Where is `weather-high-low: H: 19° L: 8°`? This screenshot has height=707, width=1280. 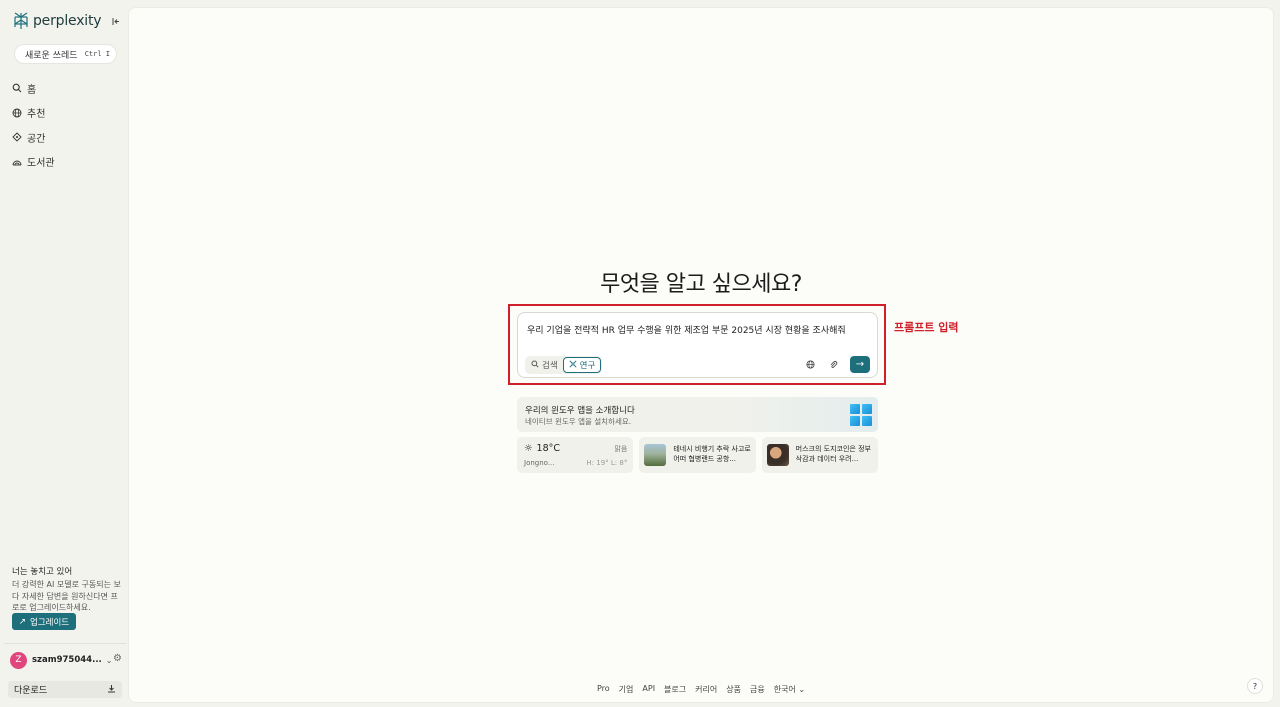
weather-high-low: H: 19° L: 8° is located at coordinates (607, 463).